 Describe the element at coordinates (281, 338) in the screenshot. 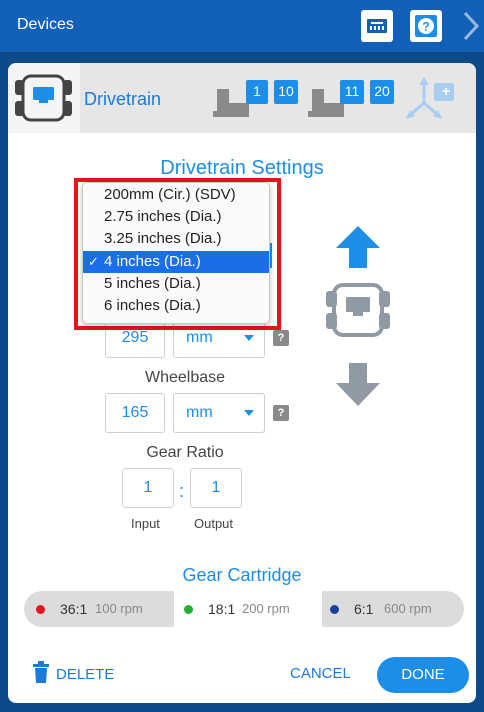

I see `track-width-help-icon: ?` at that location.